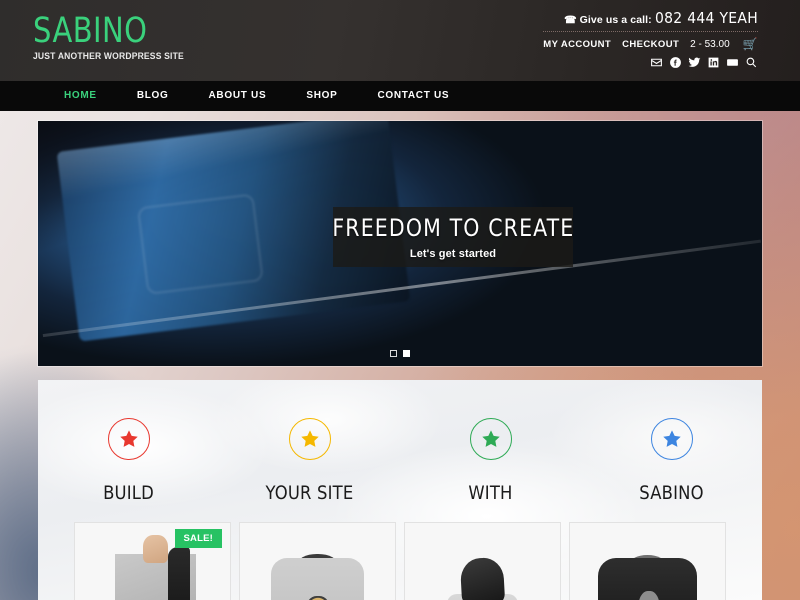  I want to click on nav-item-shop: SHOP, so click(321, 96).